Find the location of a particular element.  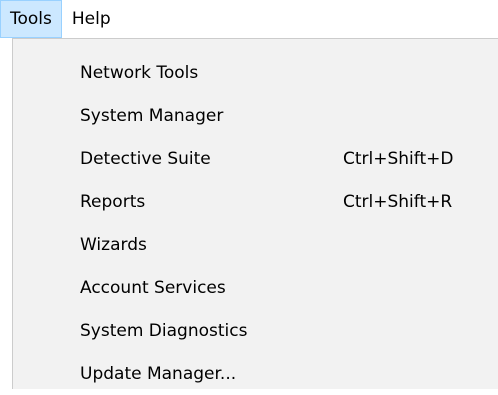

menu-item-wizards: Wizards is located at coordinates (255, 244).